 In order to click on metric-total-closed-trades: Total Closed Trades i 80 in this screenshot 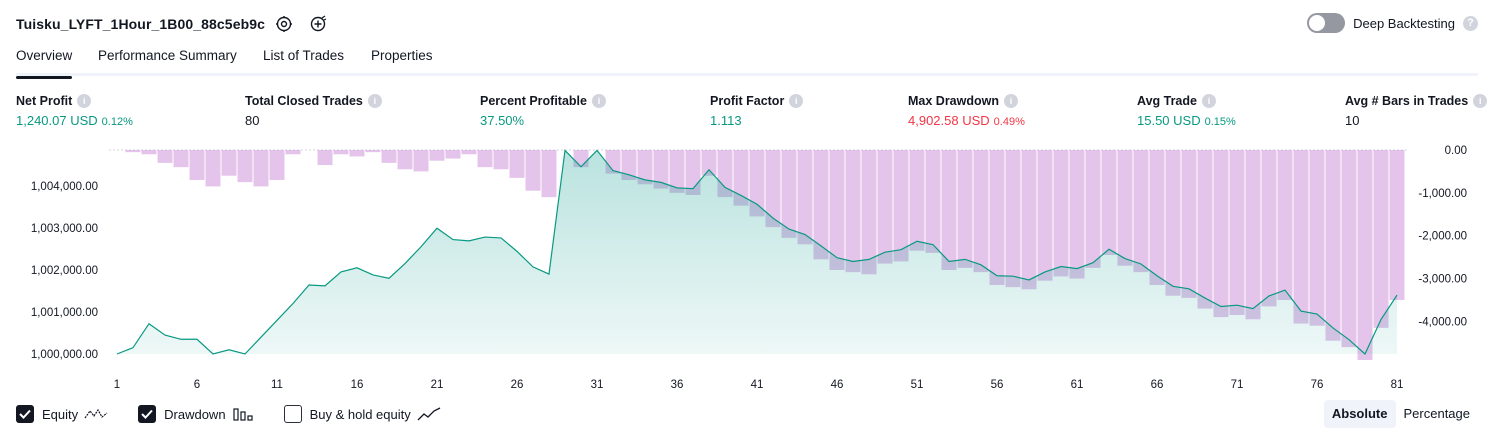, I will do `click(313, 111)`.